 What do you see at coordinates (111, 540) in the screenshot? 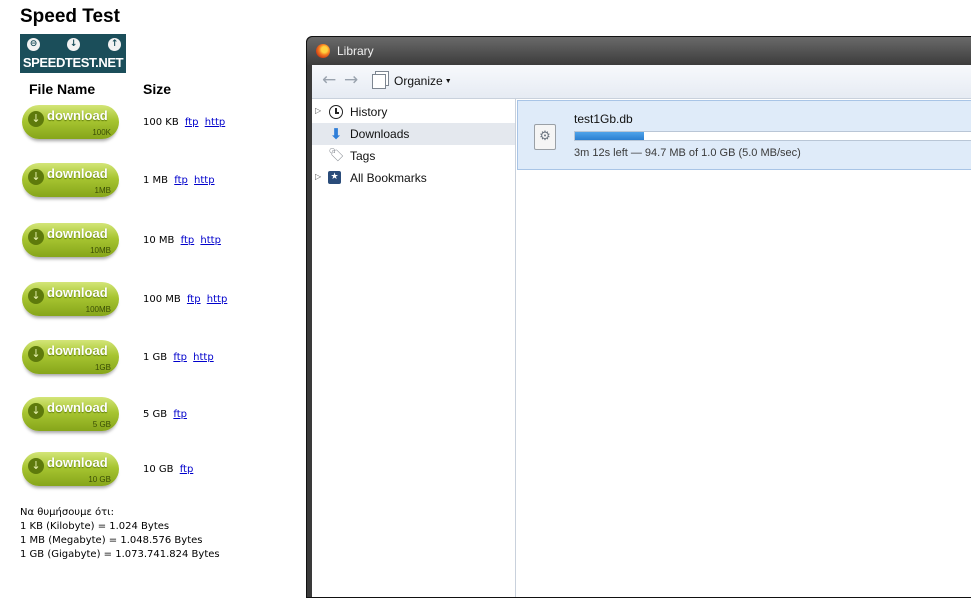
I see `note-line: 1 MB (Megabyte) = 1.048.576 Bytes` at bounding box center [111, 540].